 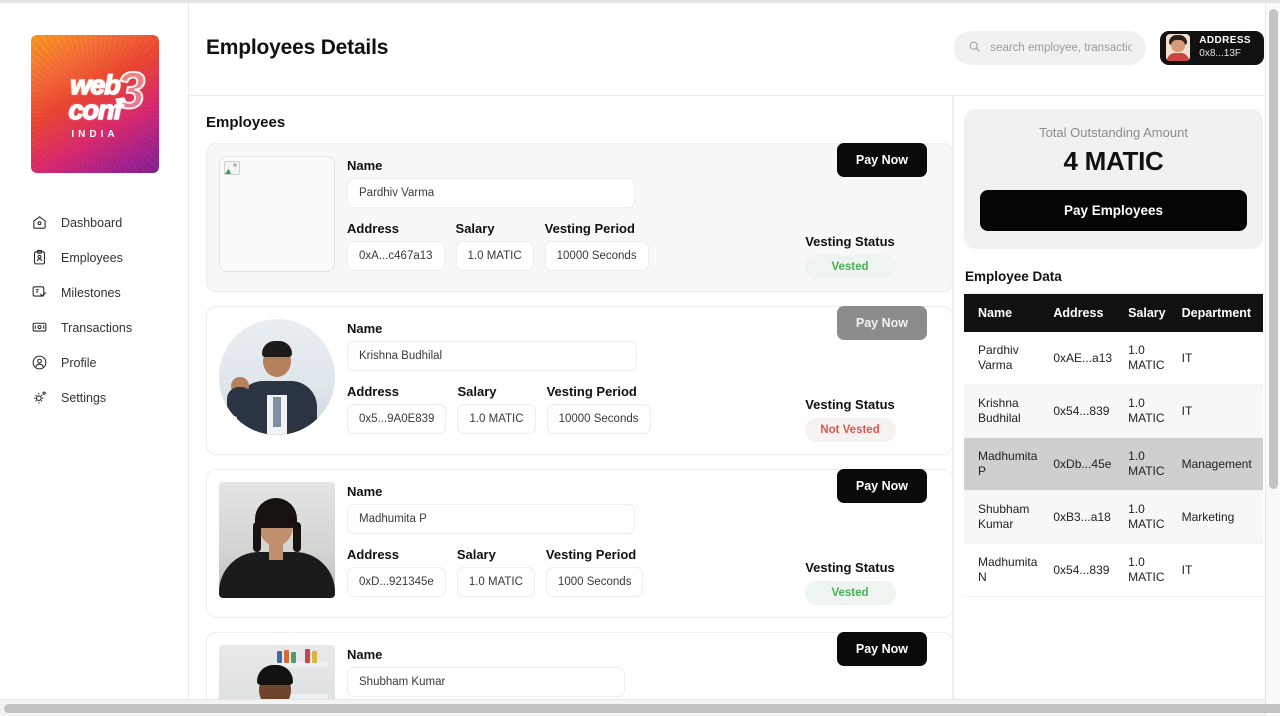 I want to click on outstanding-label: Total Outstanding Amount, so click(x=1113, y=132).